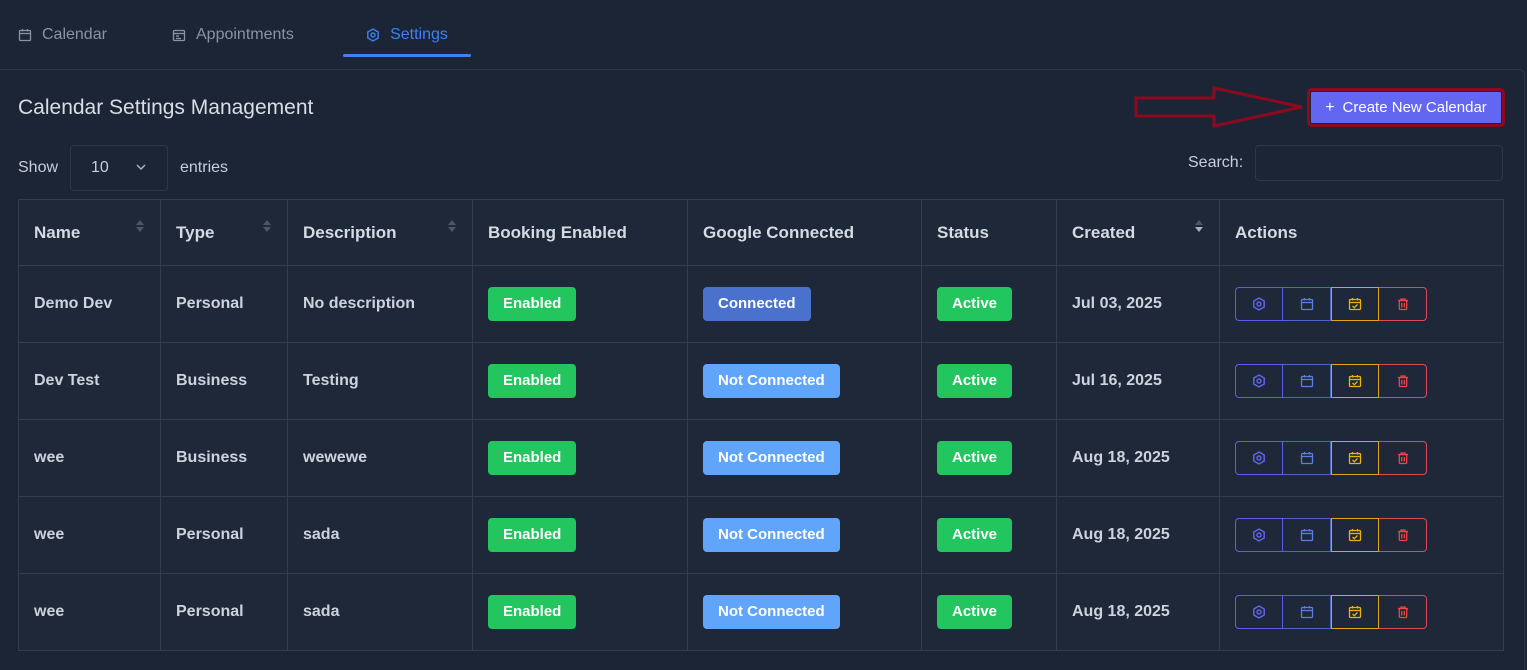 The width and height of the screenshot is (1527, 670). What do you see at coordinates (1414, 107) in the screenshot?
I see `create-calendar-label: Create New Calendar` at bounding box center [1414, 107].